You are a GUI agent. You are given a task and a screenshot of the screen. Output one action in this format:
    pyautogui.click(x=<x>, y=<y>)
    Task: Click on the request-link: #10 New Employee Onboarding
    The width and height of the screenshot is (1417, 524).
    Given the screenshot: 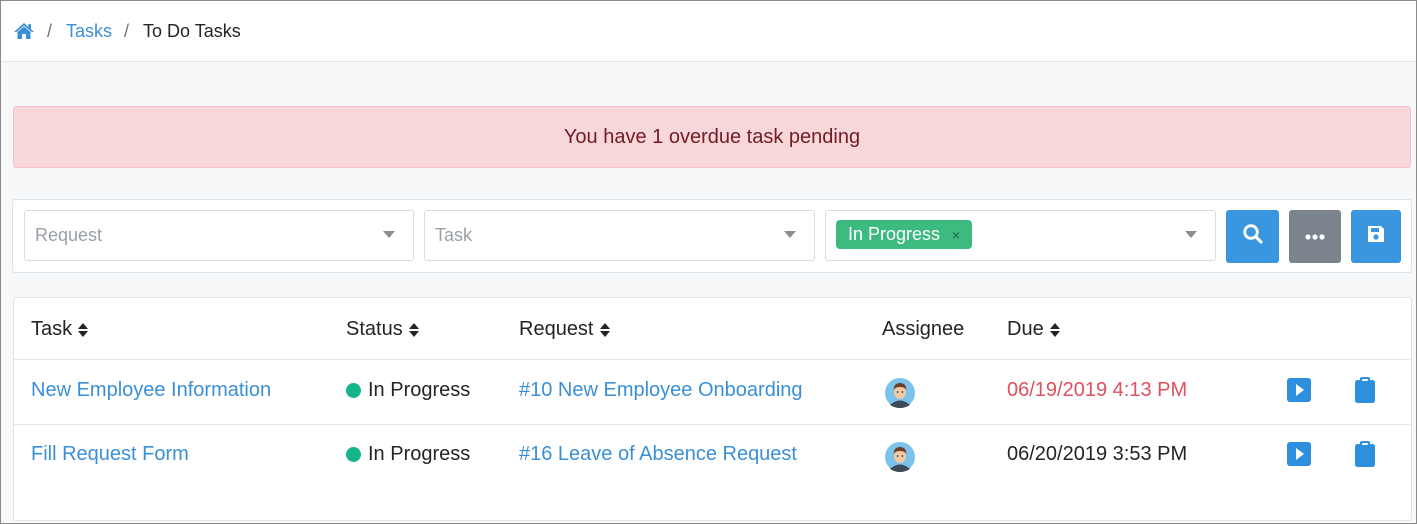 What is the action you would take?
    pyautogui.click(x=661, y=390)
    